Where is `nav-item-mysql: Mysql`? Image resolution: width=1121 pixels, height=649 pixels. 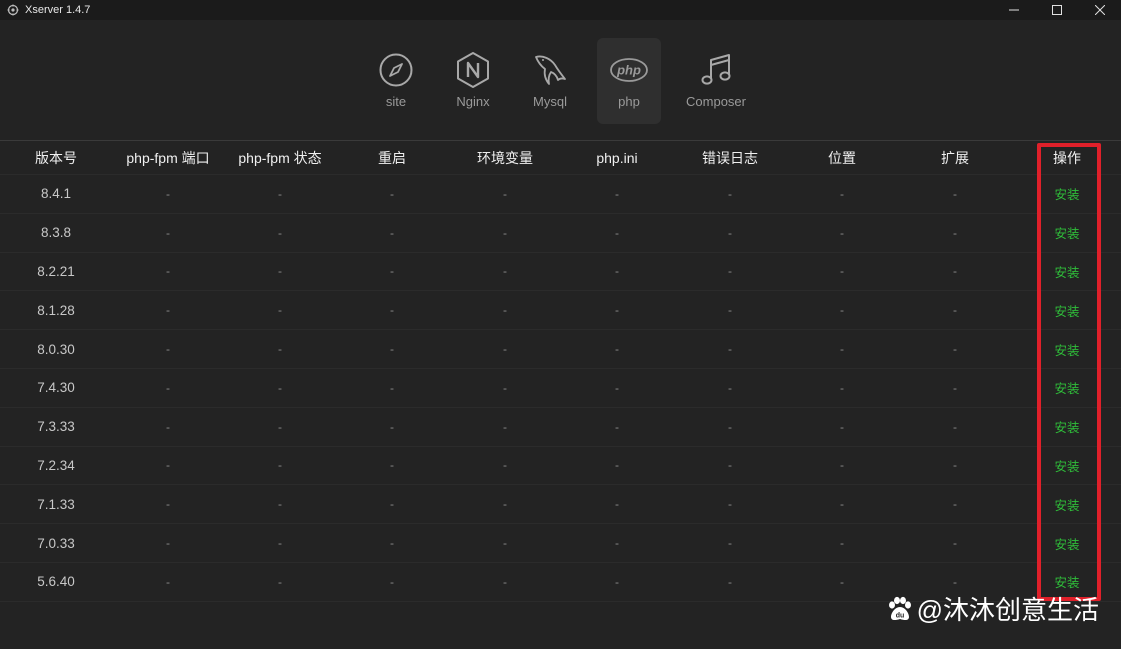
nav-item-mysql: Mysql is located at coordinates (550, 81).